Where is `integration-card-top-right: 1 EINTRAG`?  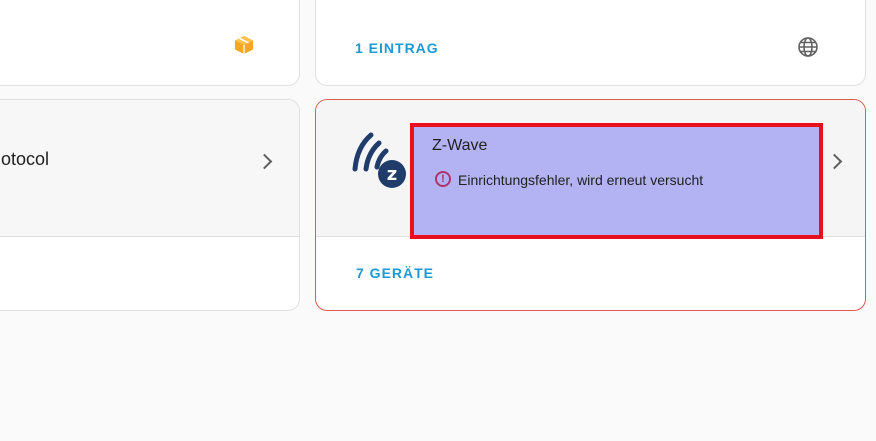
integration-card-top-right: 1 EINTRAG is located at coordinates (590, 43).